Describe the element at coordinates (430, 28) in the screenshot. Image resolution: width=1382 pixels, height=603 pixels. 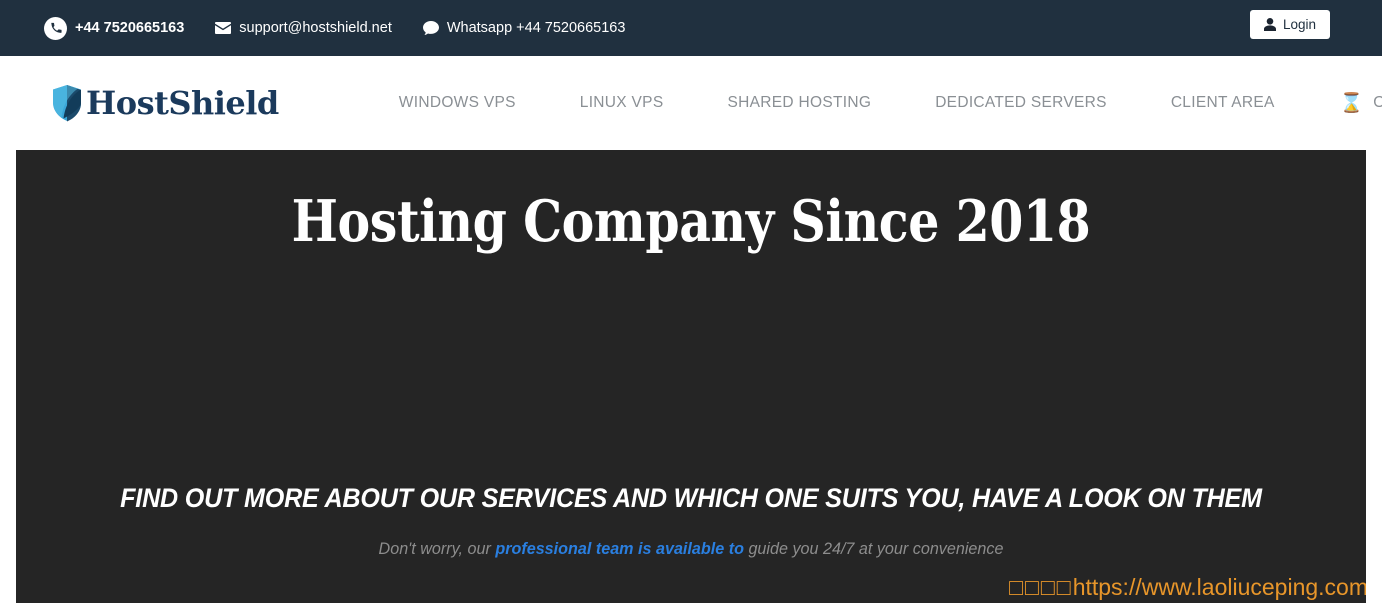
I see `comment-bubble-icon` at that location.